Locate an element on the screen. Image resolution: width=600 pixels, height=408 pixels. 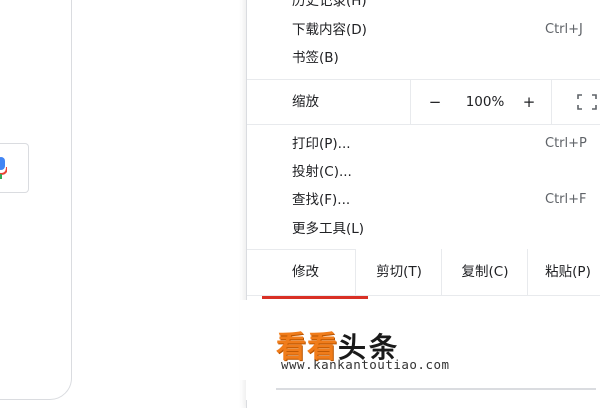
edit-label: 修改 is located at coordinates (305, 272).